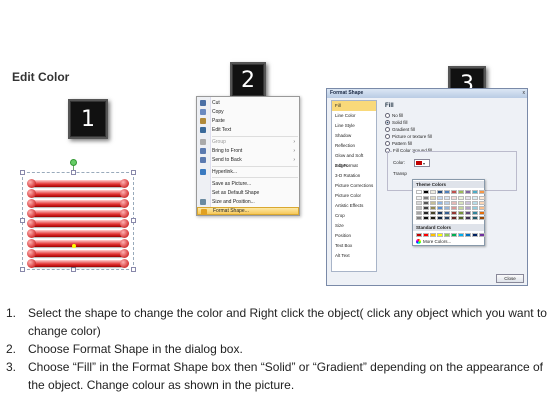 Image resolution: width=560 pixels, height=420 pixels. Describe the element at coordinates (248, 151) in the screenshot. I see `menu-item-bring-to-front: Bring to Front ›` at that location.